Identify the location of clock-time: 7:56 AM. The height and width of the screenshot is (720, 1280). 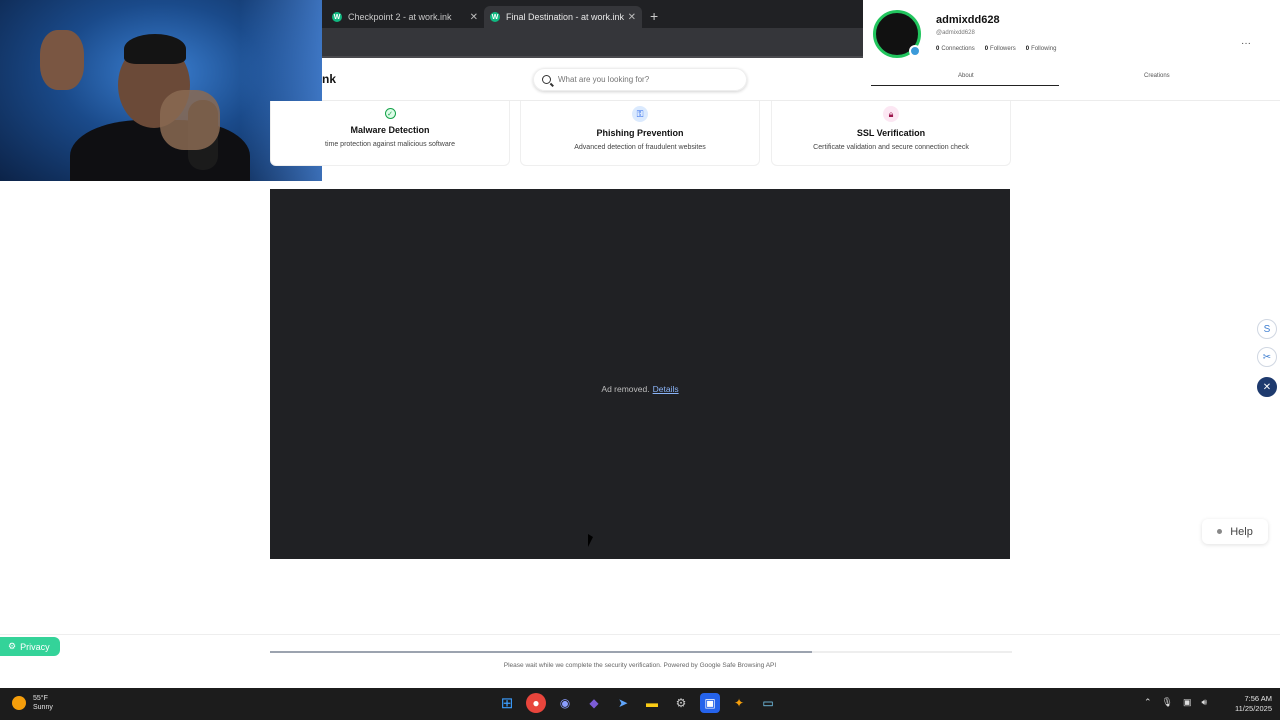
(1258, 698).